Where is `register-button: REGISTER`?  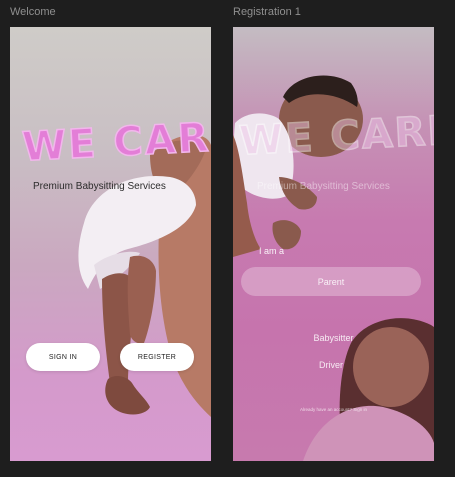 register-button: REGISTER is located at coordinates (157, 357).